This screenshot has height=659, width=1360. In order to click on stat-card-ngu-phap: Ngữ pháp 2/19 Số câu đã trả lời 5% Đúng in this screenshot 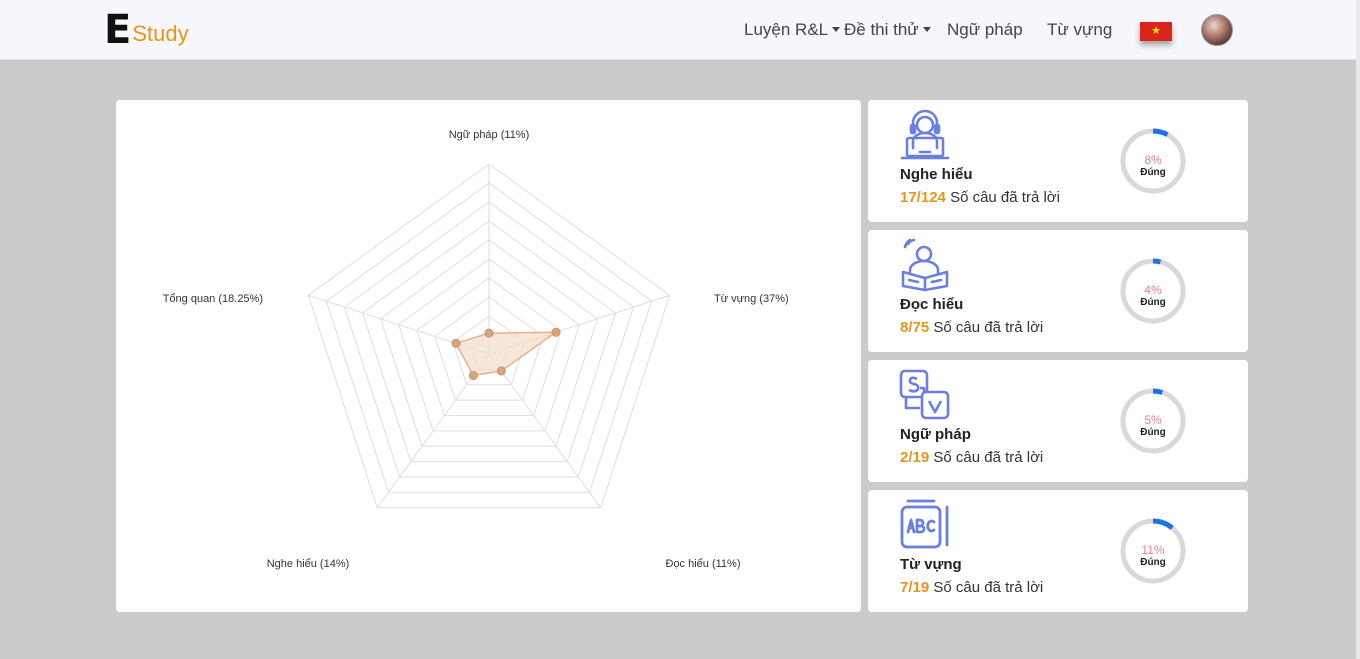, I will do `click(1058, 421)`.